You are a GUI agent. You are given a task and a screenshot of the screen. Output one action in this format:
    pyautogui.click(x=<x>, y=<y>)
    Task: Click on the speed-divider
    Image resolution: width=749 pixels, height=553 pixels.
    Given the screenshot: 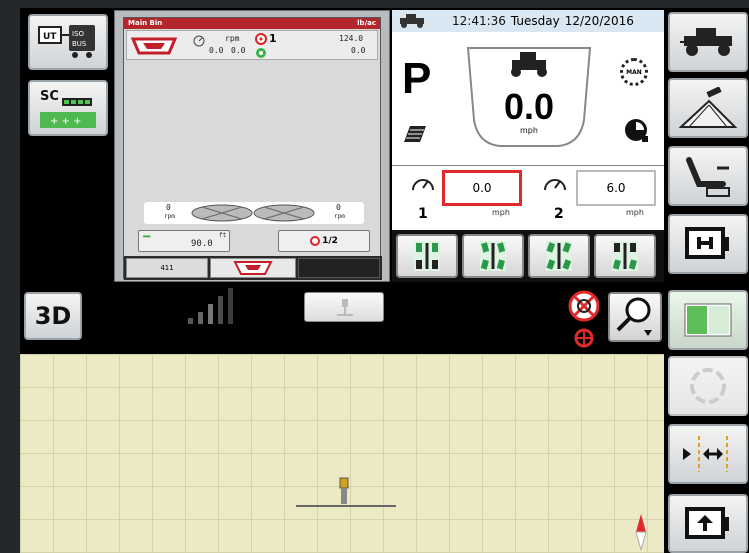 What is the action you would take?
    pyautogui.click(x=528, y=165)
    